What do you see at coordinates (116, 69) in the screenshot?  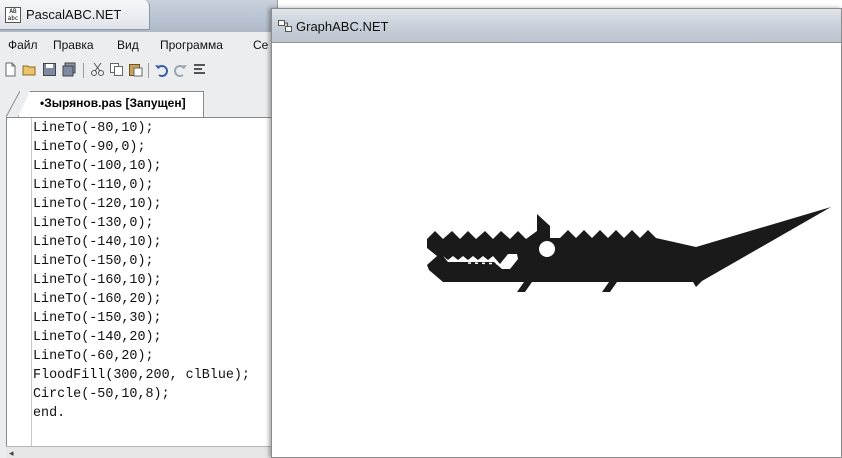 I see `copy-icon` at bounding box center [116, 69].